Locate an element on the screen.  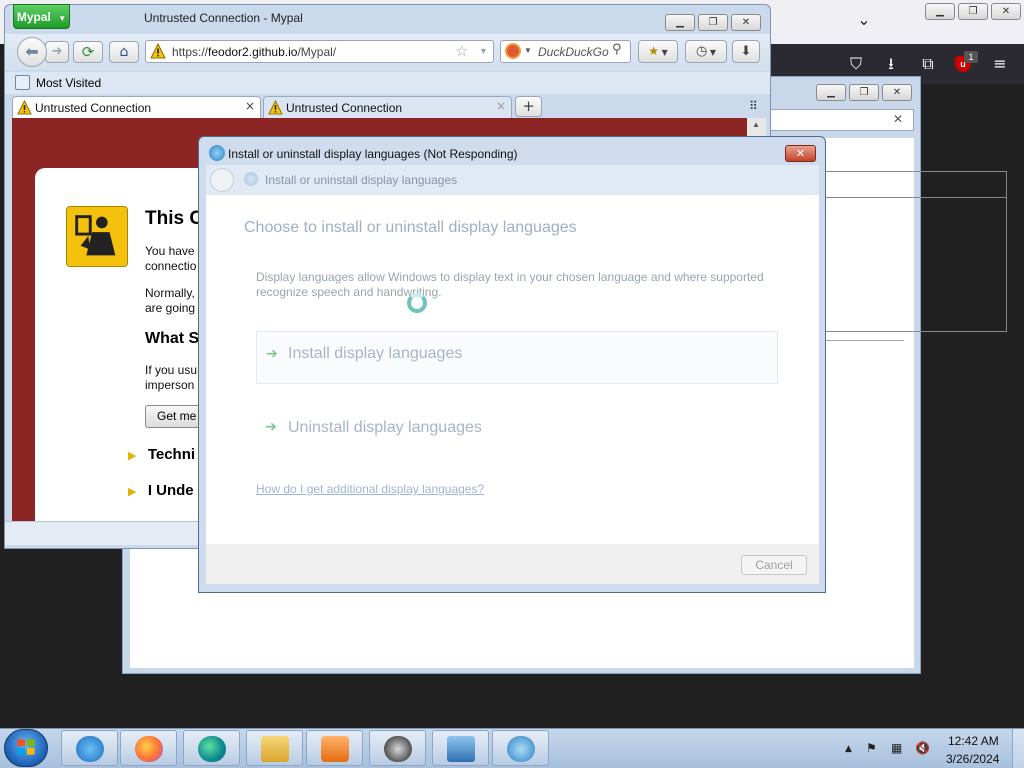
menu-icon: ≡ is located at coordinates (1000, 64).